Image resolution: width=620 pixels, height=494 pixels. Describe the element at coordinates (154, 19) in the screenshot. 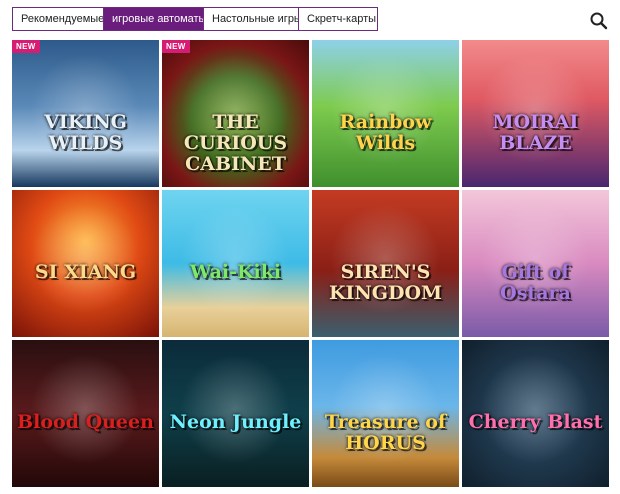

I see `tab-slots: игровые автоматы` at that location.